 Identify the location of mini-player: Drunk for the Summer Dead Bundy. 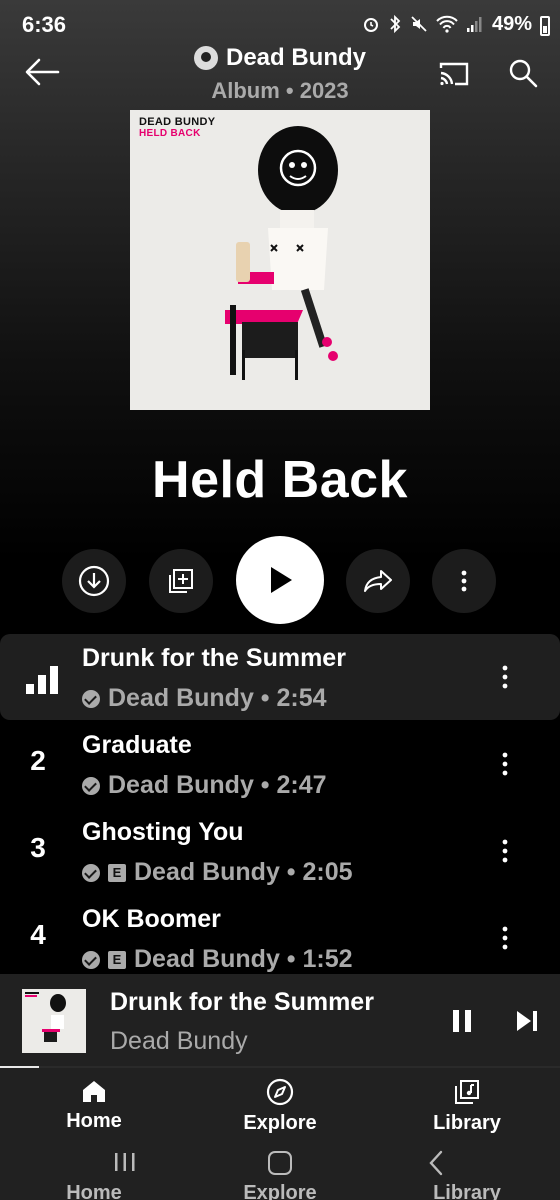
(280, 1021).